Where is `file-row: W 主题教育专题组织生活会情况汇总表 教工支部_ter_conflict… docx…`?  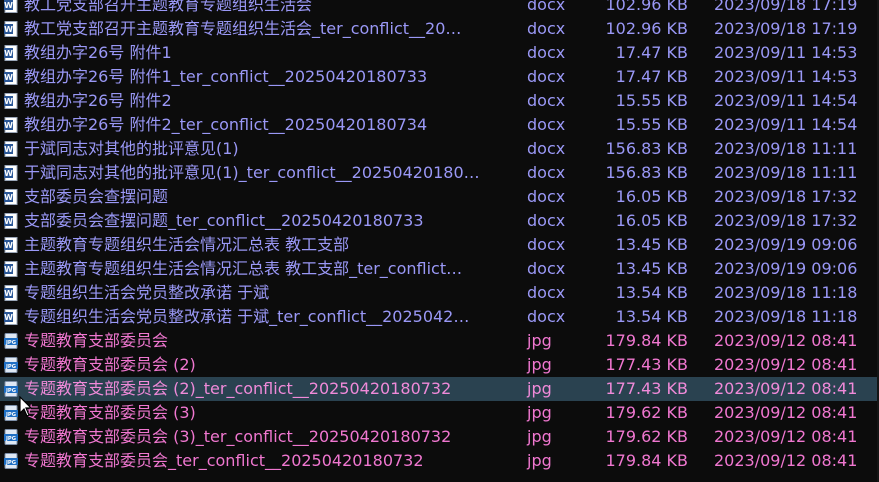 file-row: W 主题教育专题组织生活会情况汇总表 教工支部_ter_conflict… docx… is located at coordinates (439, 269).